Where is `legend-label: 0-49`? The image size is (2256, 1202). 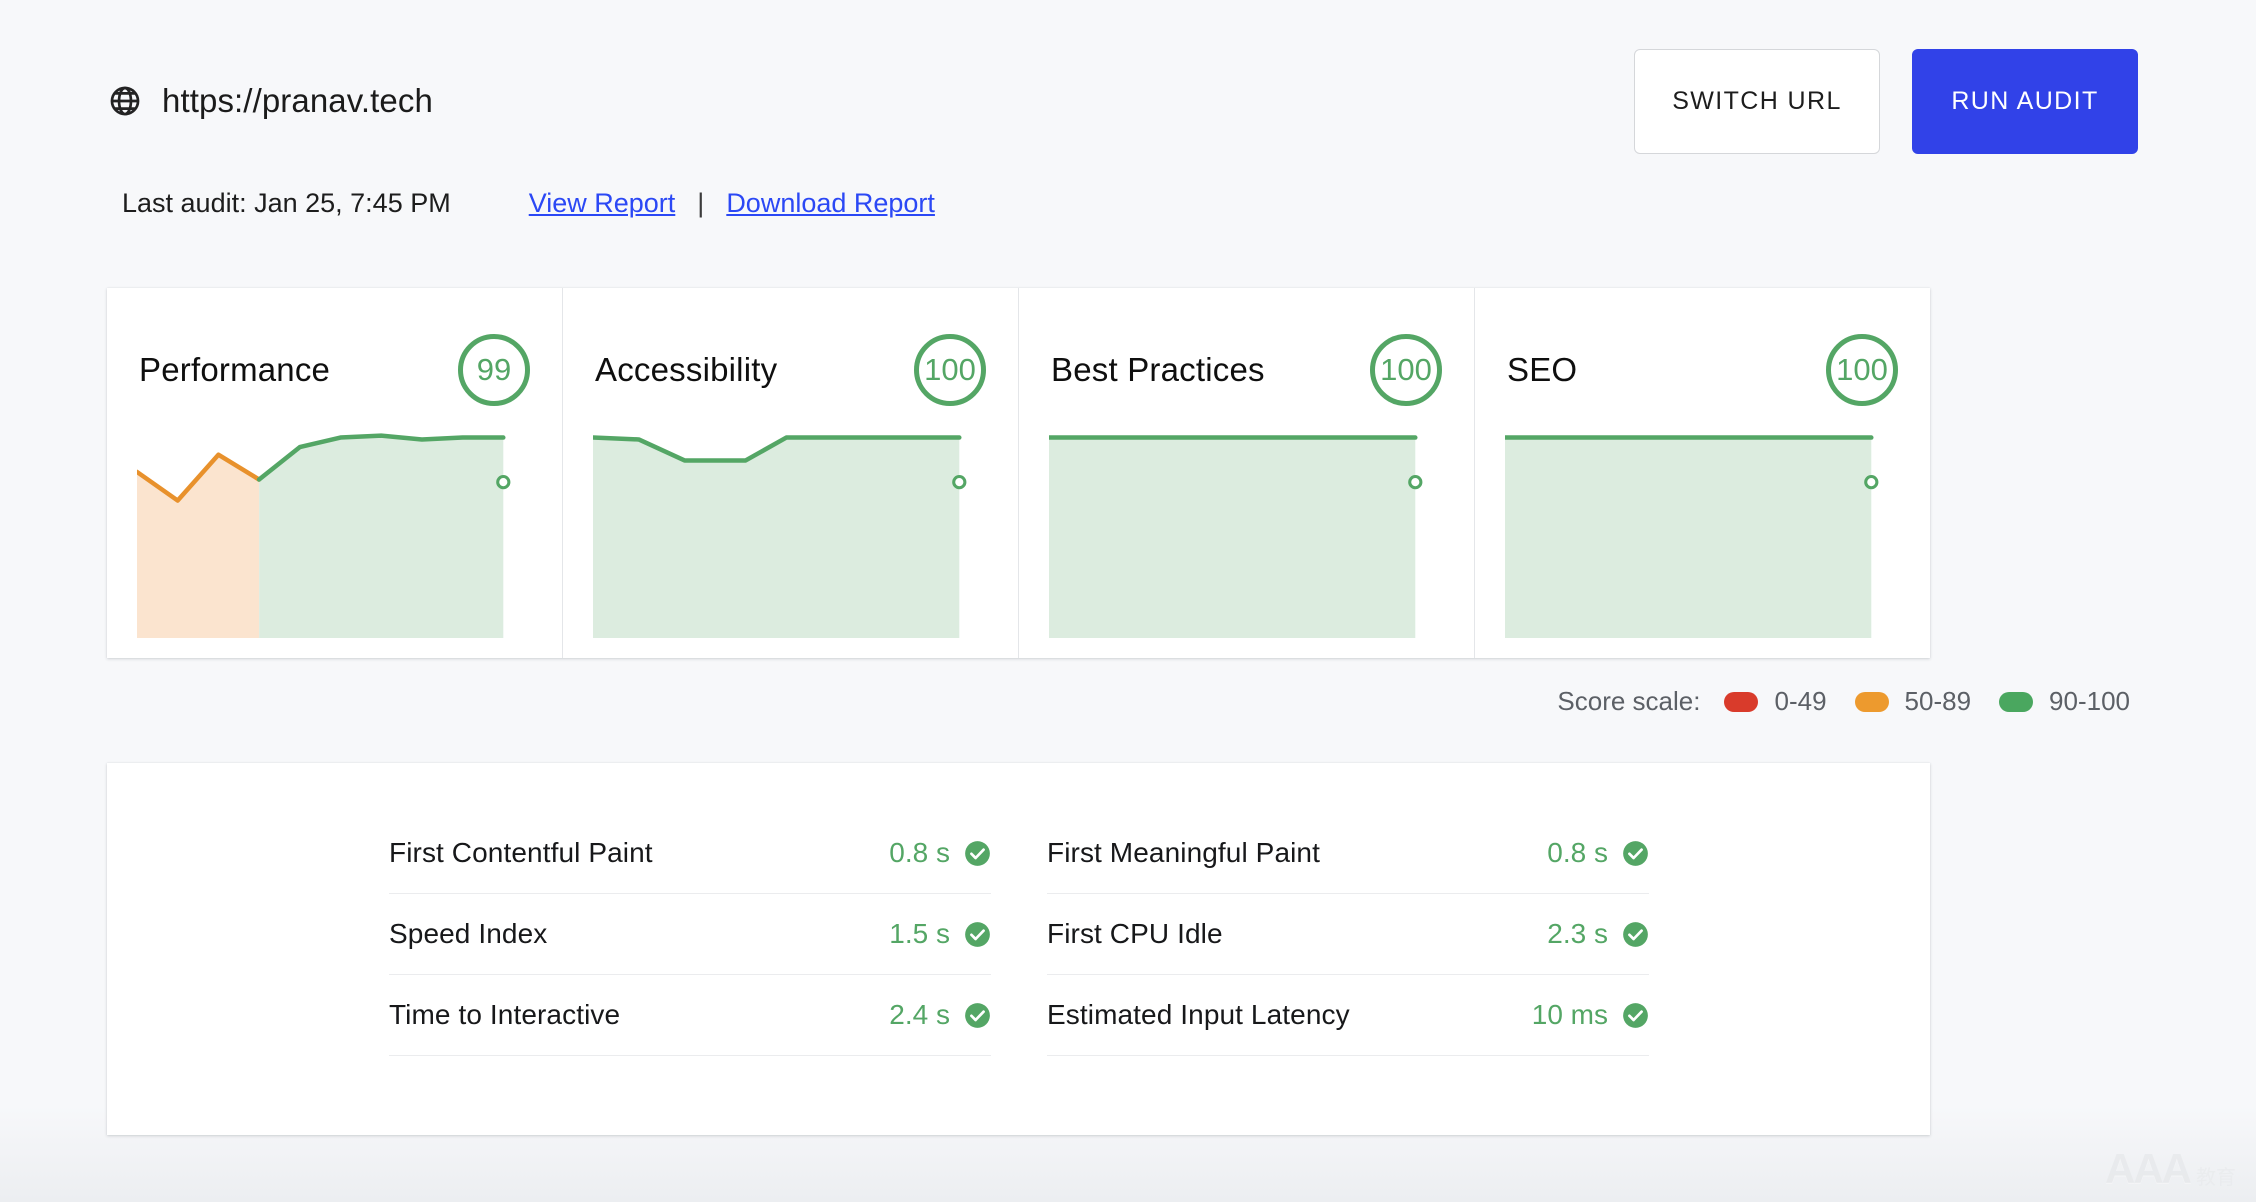 legend-label: 0-49 is located at coordinates (1800, 701).